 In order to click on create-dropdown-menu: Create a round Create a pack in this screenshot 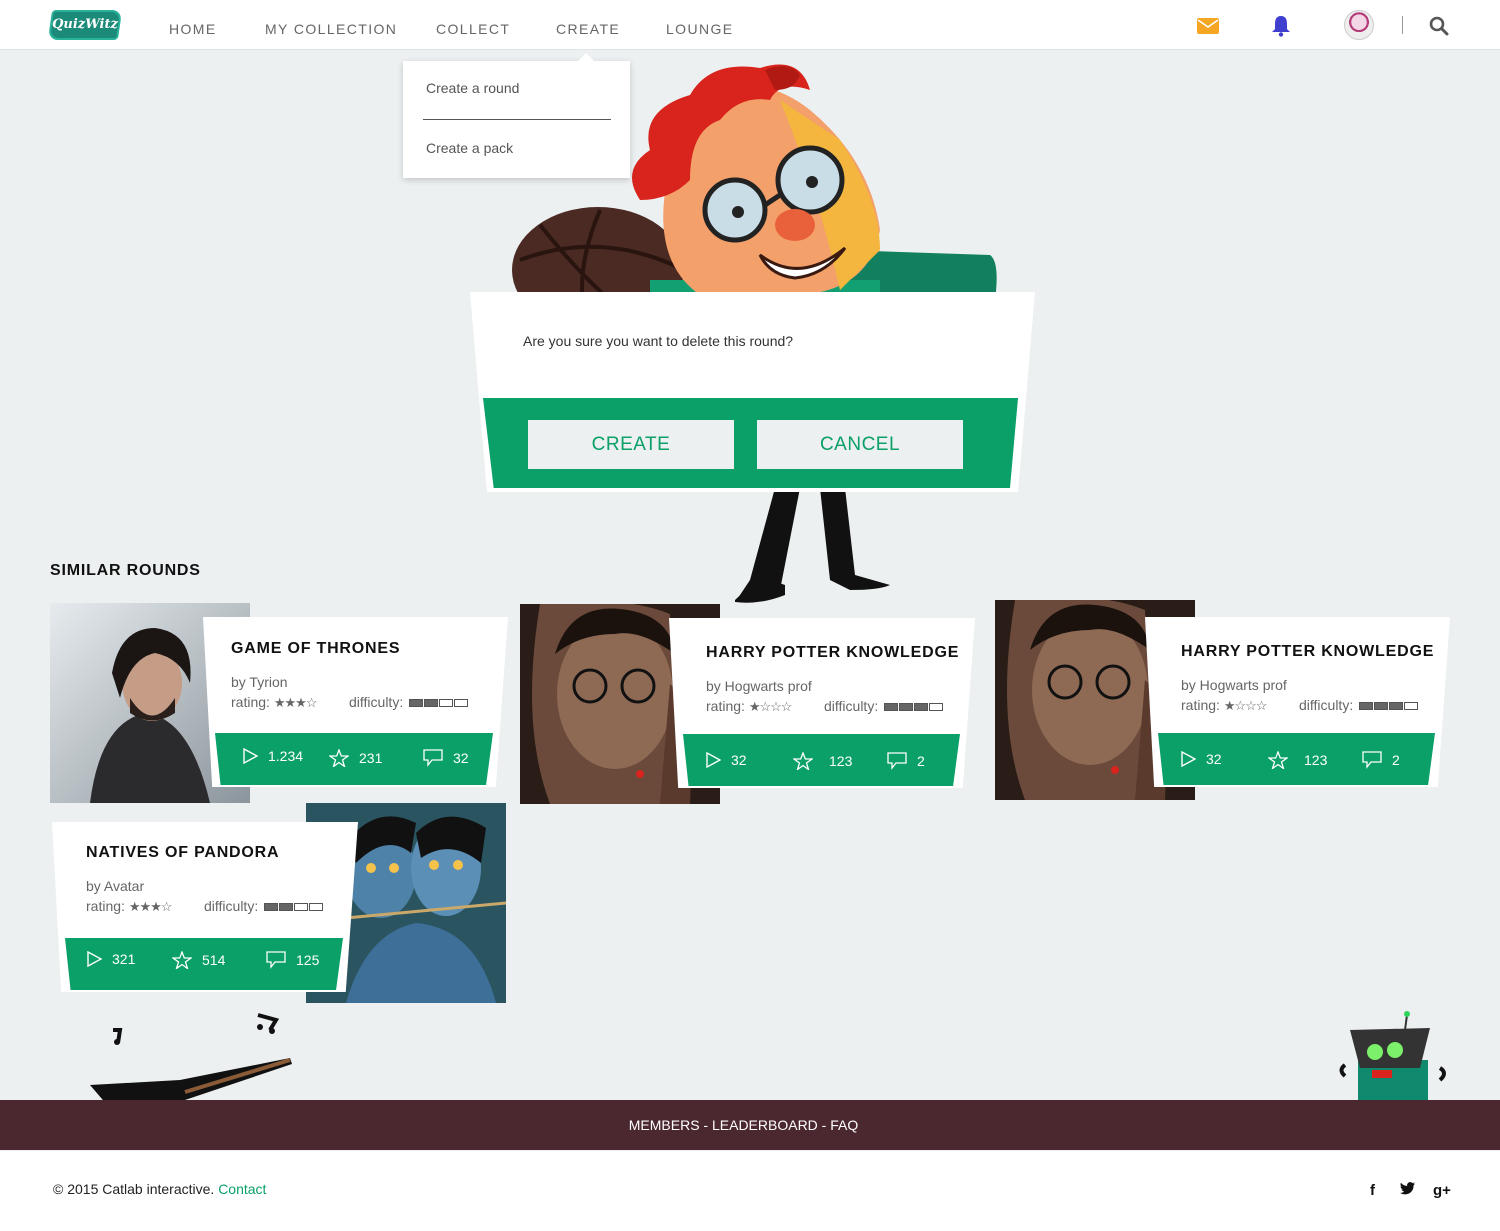, I will do `click(516, 115)`.